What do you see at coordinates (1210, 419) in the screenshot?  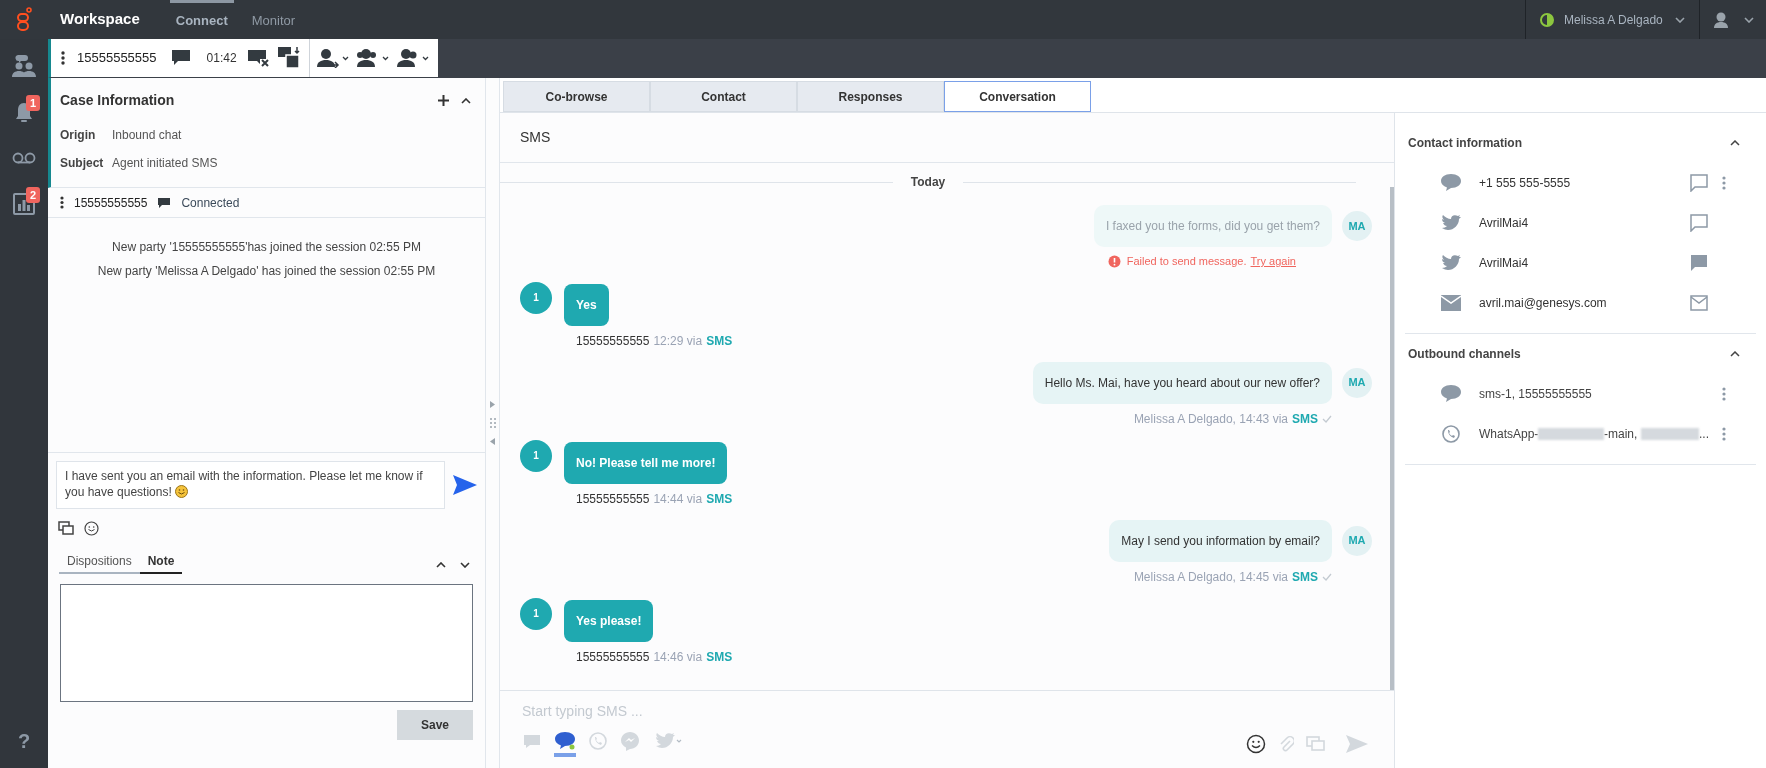 I see `message-meta: Melissa A Delgado, 14:43 via` at bounding box center [1210, 419].